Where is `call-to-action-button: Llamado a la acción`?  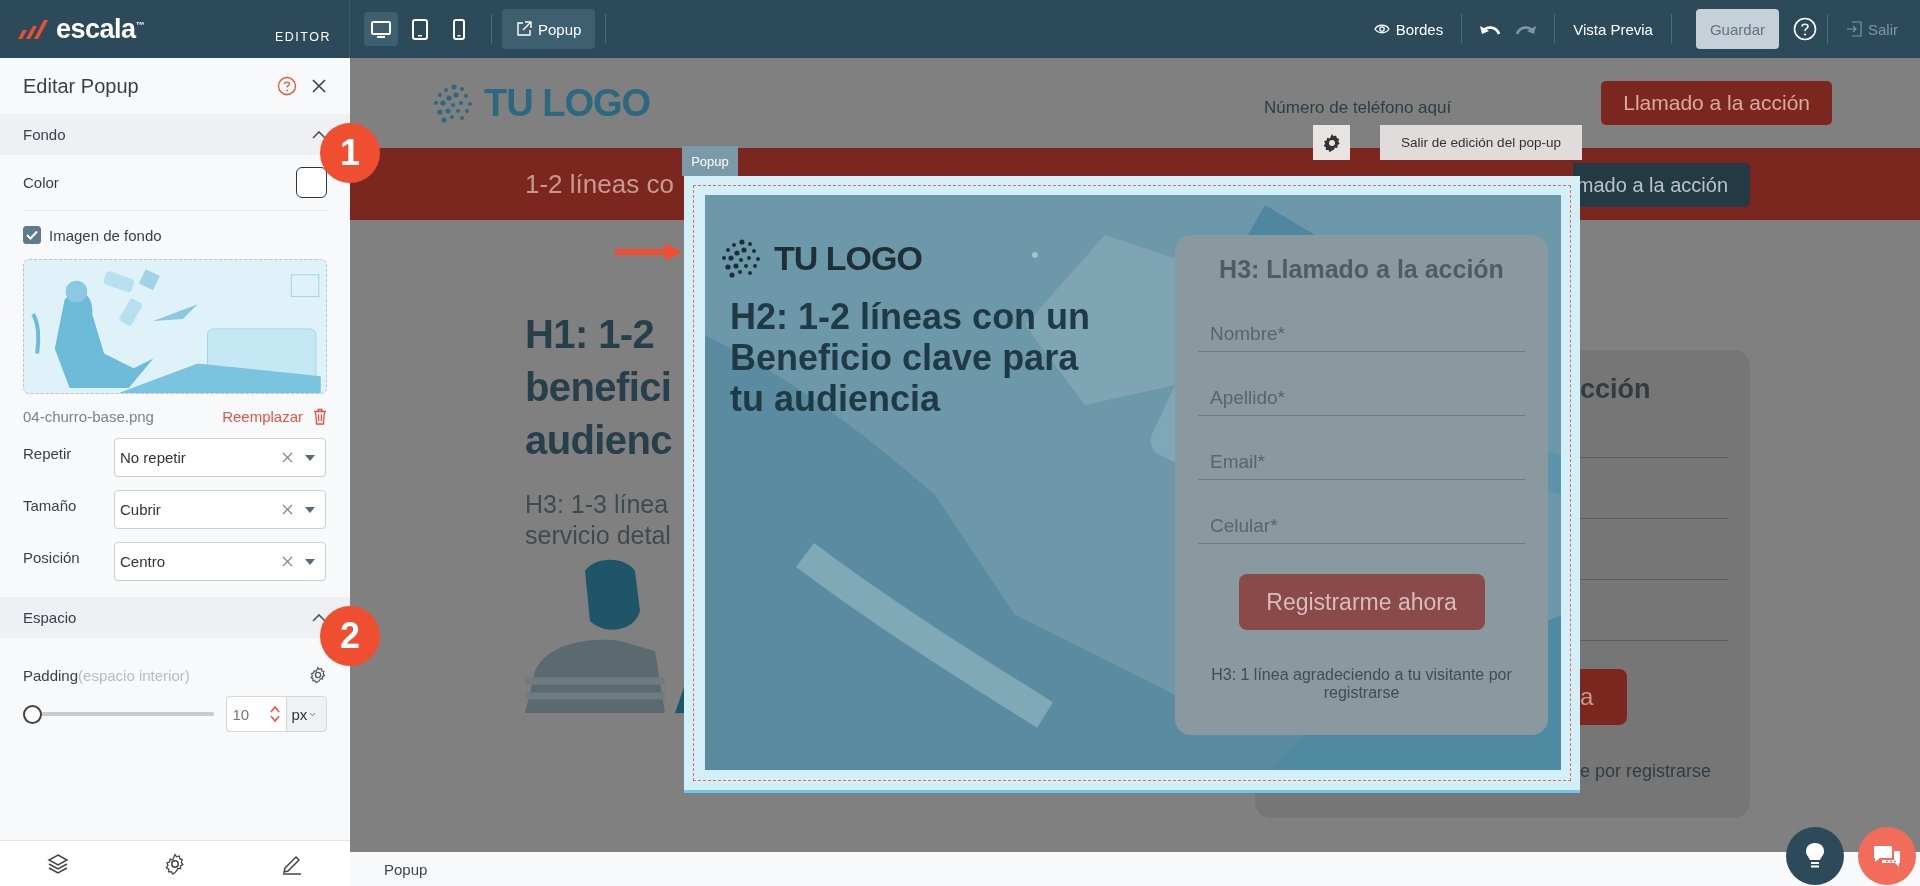 call-to-action-button: Llamado a la acción is located at coordinates (1716, 103).